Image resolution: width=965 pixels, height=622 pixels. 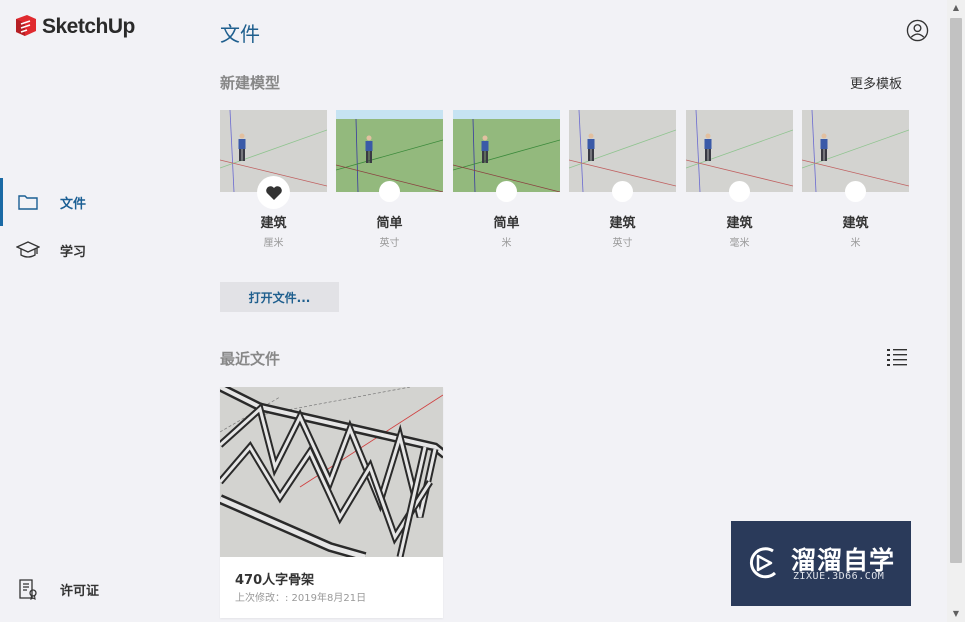 What do you see at coordinates (839, 576) in the screenshot?
I see `watermark-subtitle: ZIXUE.3D66.COM` at bounding box center [839, 576].